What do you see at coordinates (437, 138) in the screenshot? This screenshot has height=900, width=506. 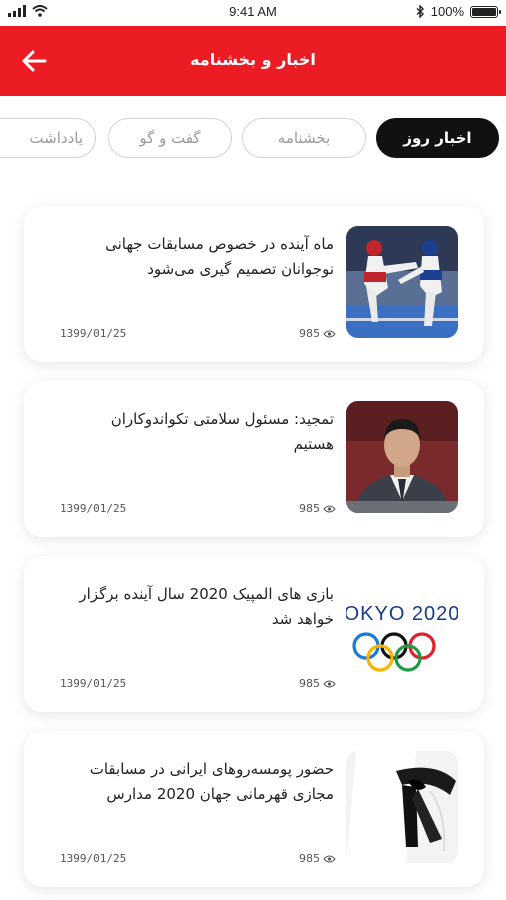 I see `tab-daily-news: اخبار روز` at bounding box center [437, 138].